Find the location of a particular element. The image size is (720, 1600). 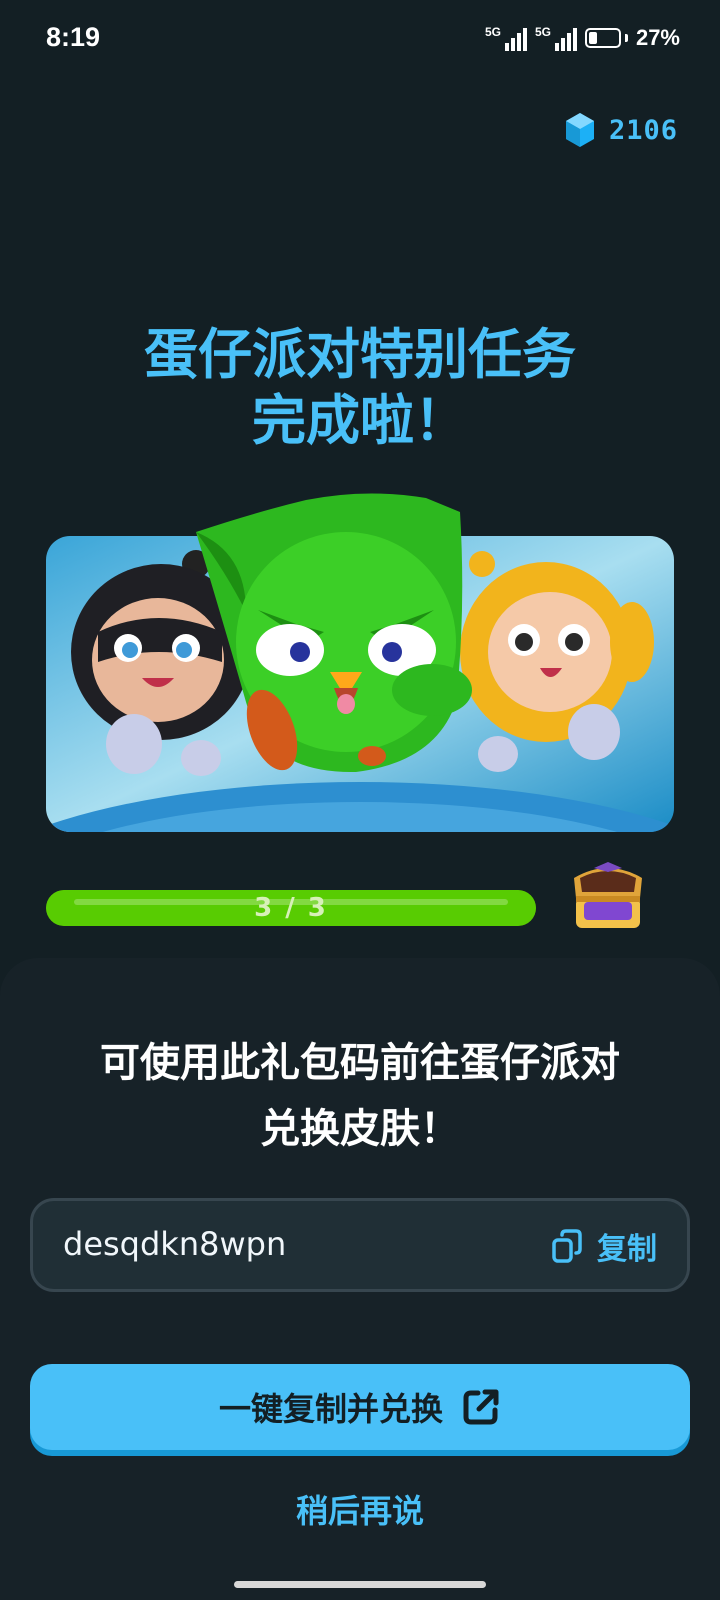

progress-bar: 3 / 3 is located at coordinates (291, 908).